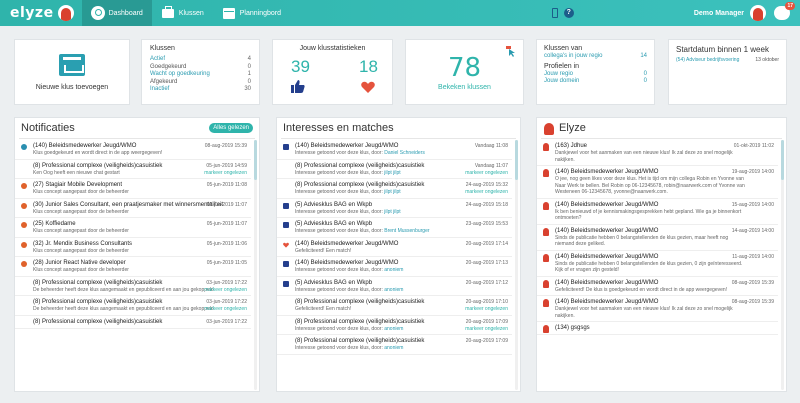  What do you see at coordinates (722, 49) in the screenshot?
I see `startdate-title: Startdatum binnen 1 week` at bounding box center [722, 49].